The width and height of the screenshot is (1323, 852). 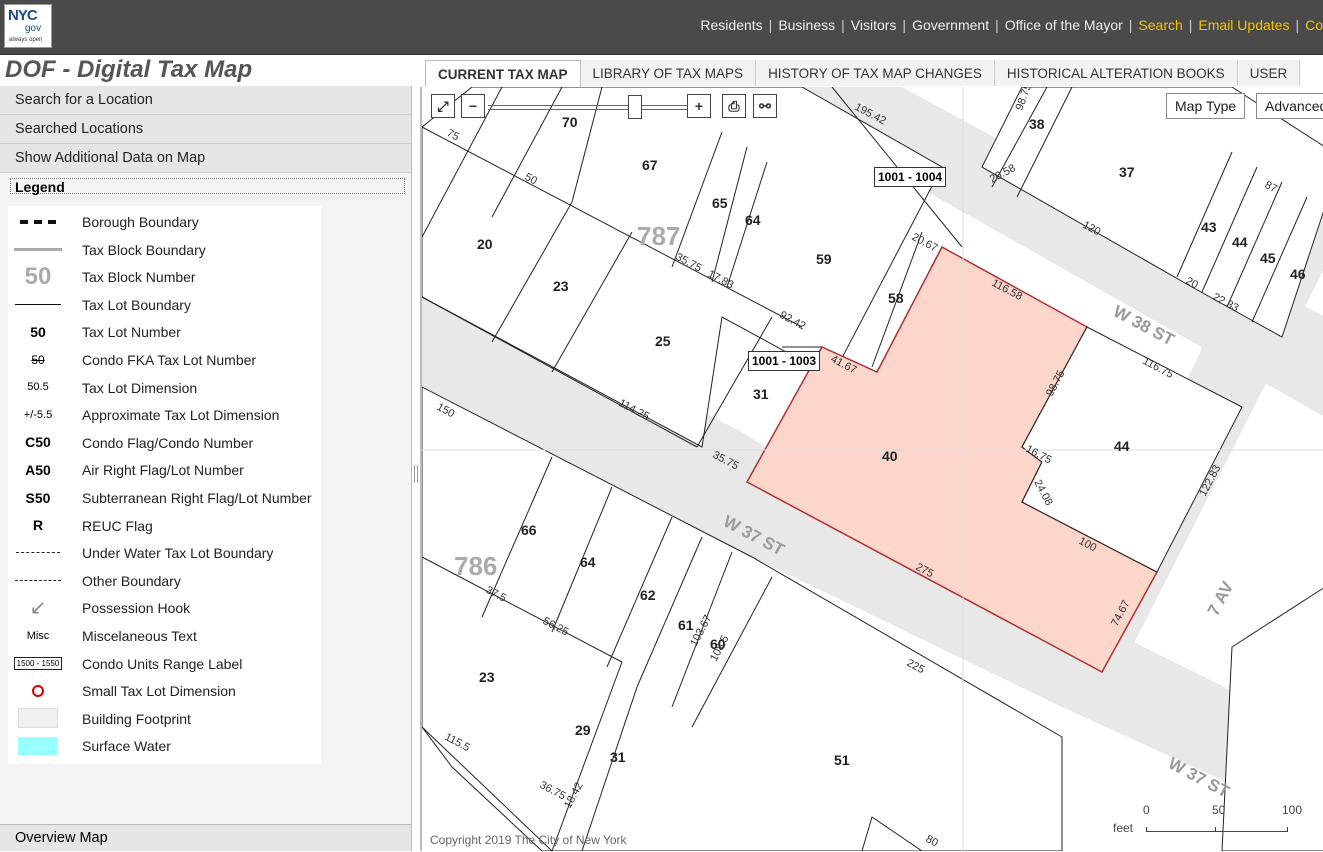 What do you see at coordinates (1116, 73) in the screenshot?
I see `tab-historical-alteration-books: HISTORICAL ALTERATION BOOKS` at bounding box center [1116, 73].